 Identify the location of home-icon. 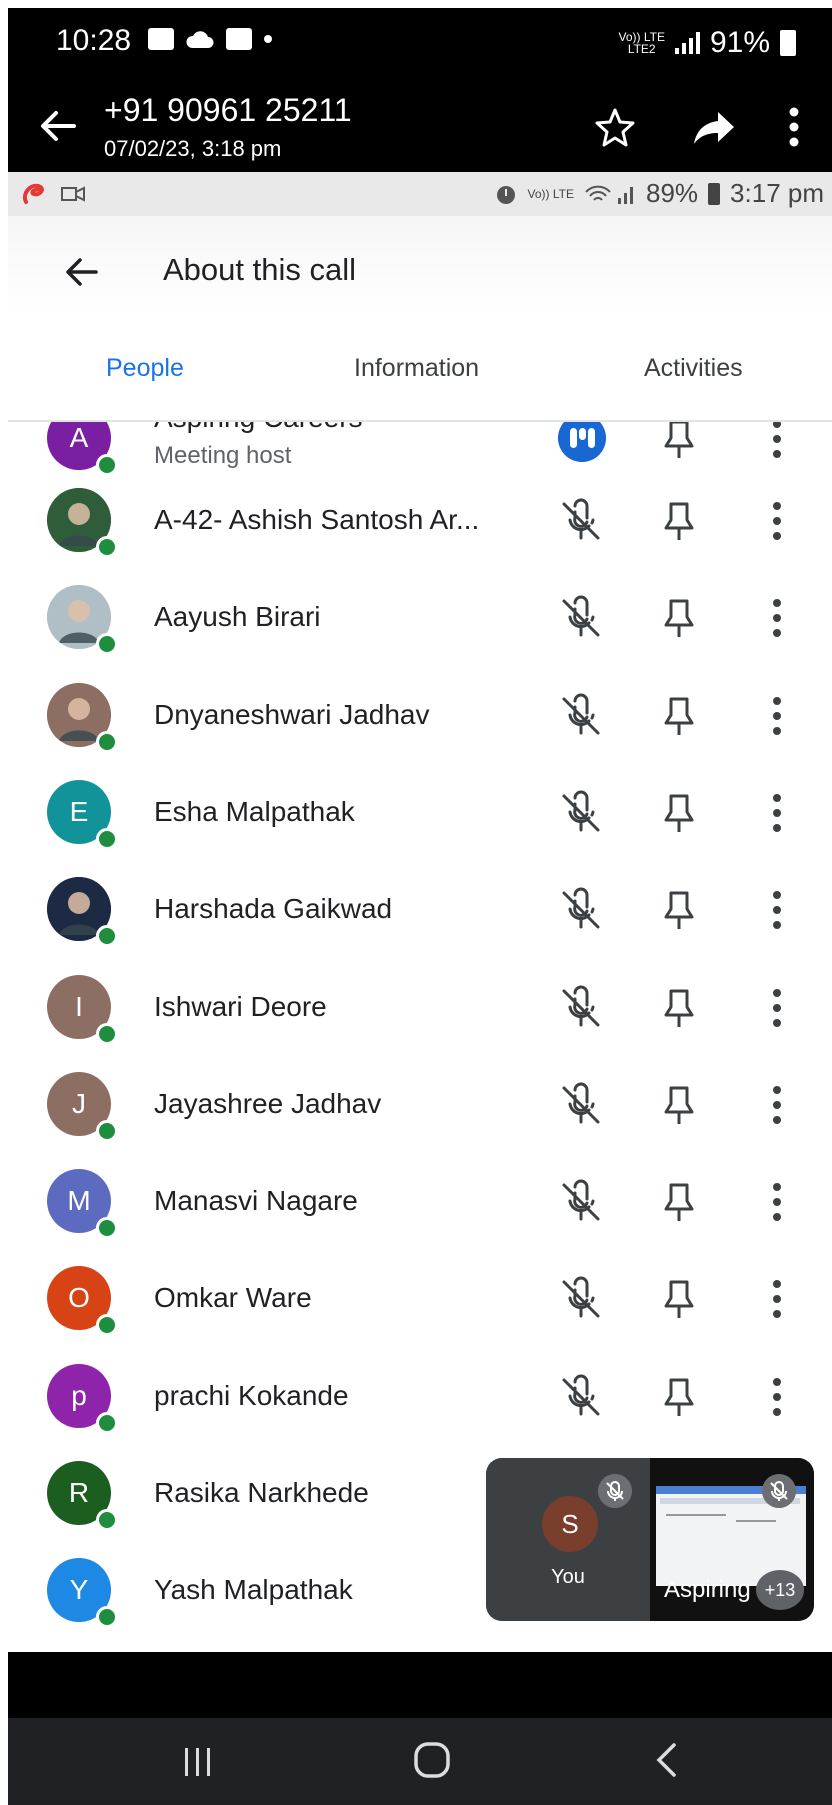
(432, 1760).